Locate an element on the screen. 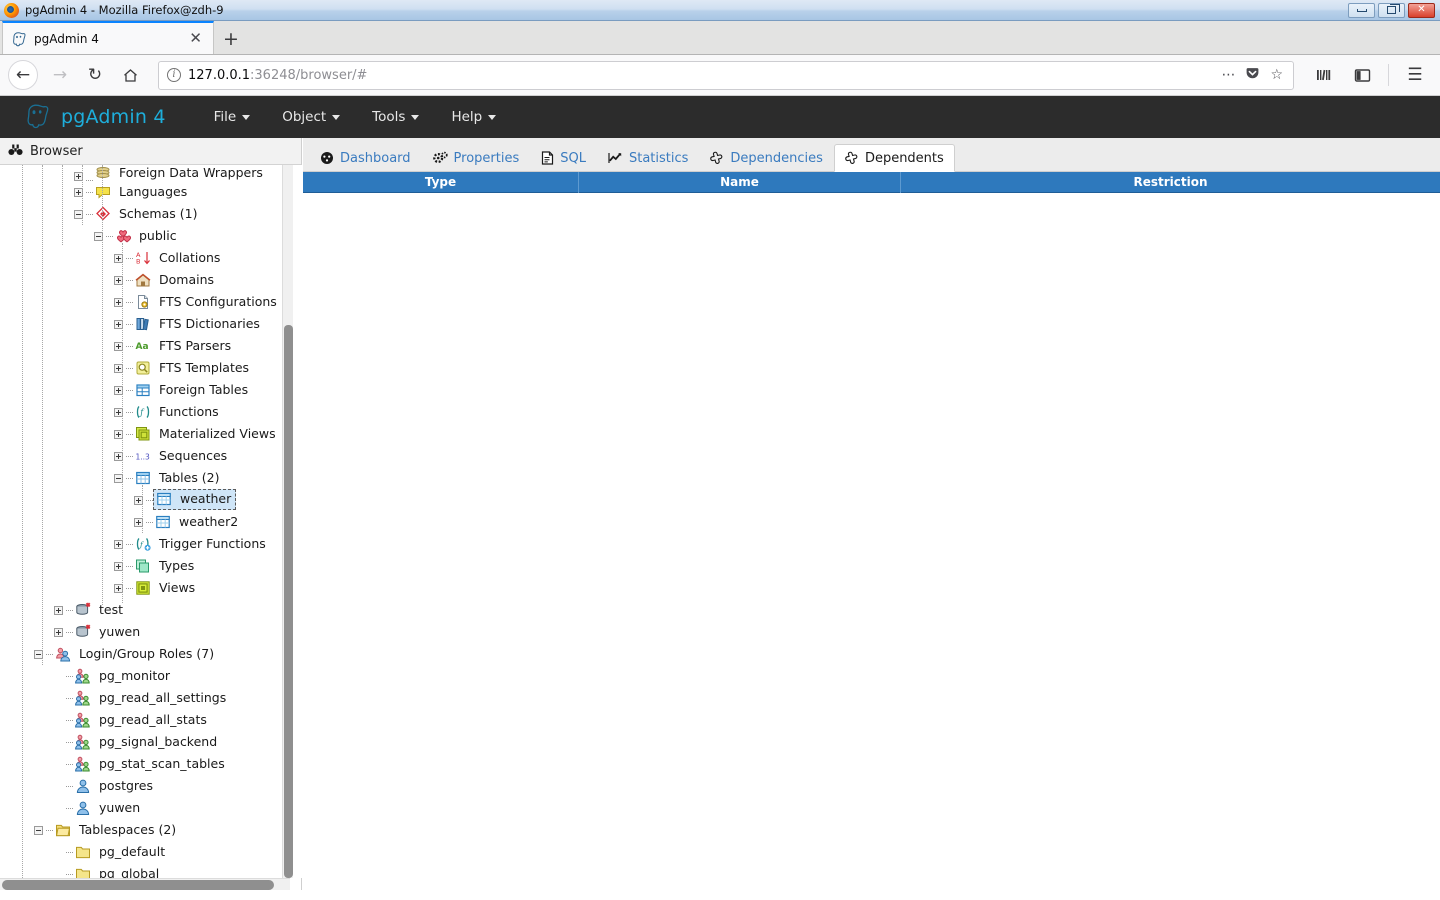 This screenshot has height=900, width=1440. tree-item-pg-stat-scan-tables: pg_stat_scan_tables is located at coordinates (151, 764).